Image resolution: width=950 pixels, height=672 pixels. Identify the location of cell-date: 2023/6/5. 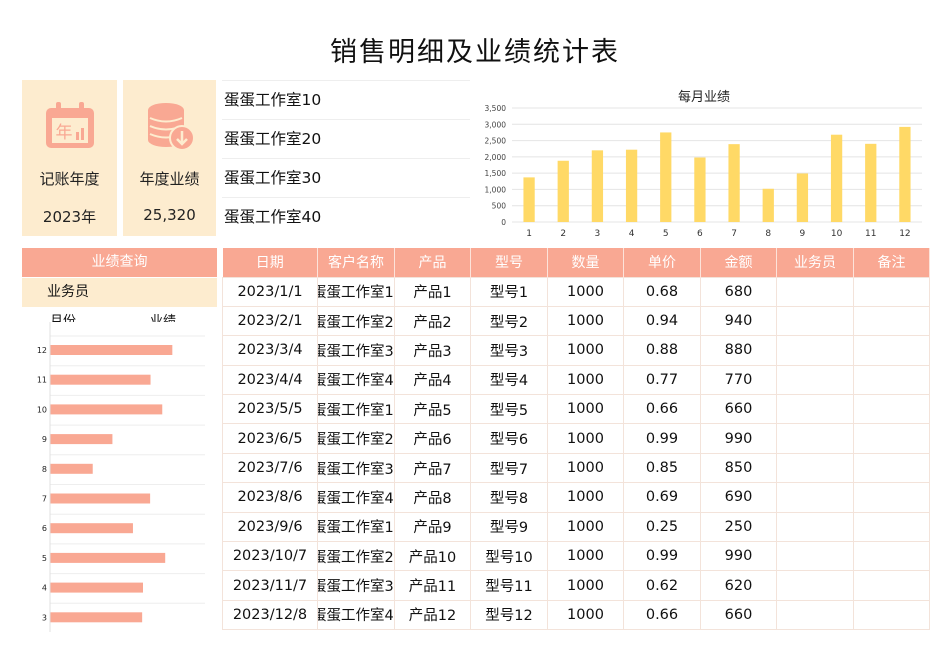
(270, 438).